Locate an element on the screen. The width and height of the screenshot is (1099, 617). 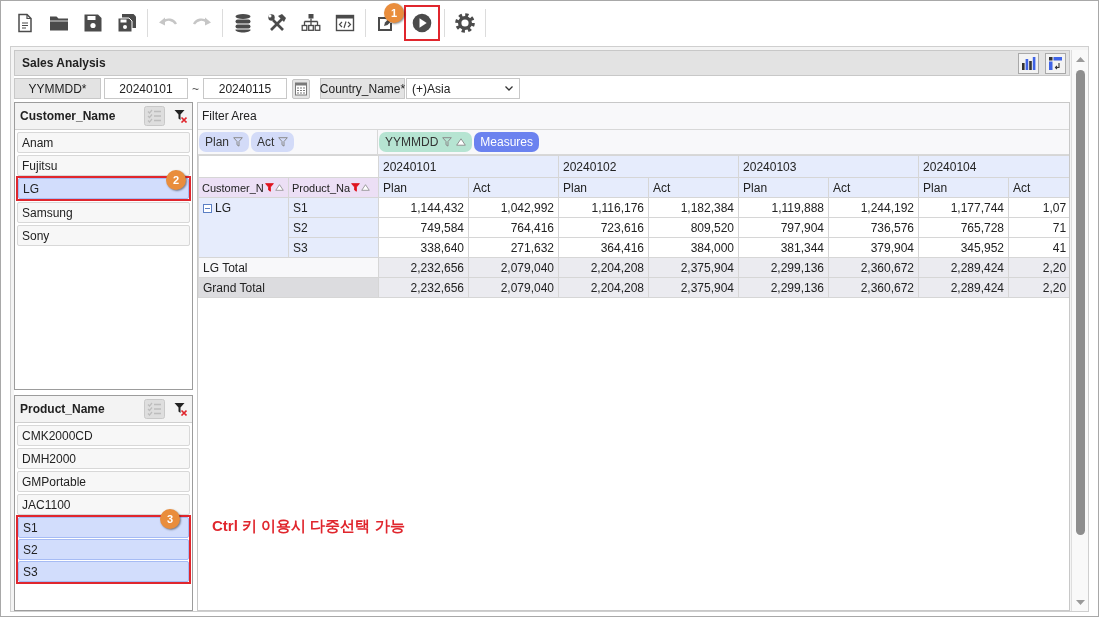
list-item: S2 is located at coordinates (103, 549).